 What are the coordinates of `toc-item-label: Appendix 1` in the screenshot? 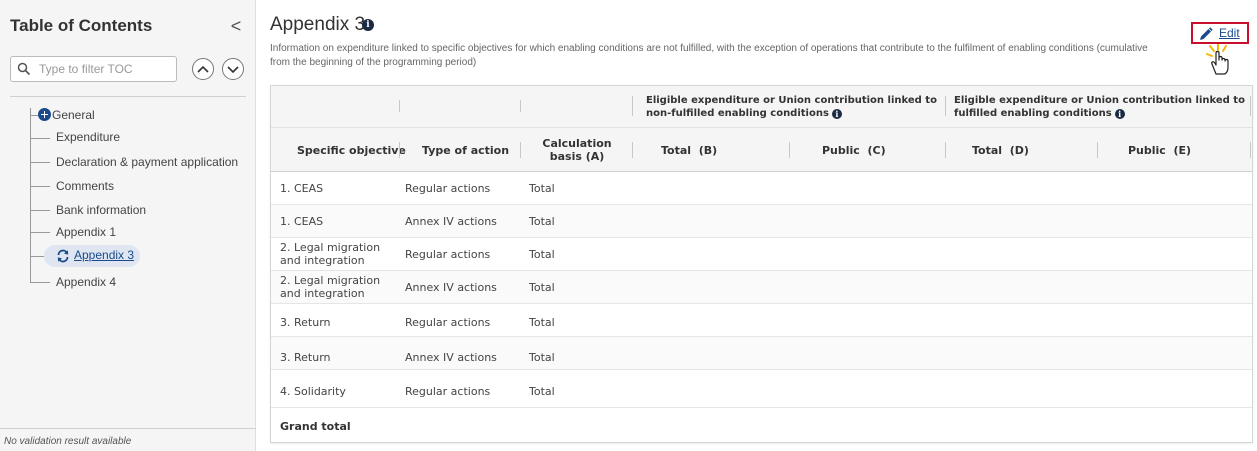 It's located at (86, 232).